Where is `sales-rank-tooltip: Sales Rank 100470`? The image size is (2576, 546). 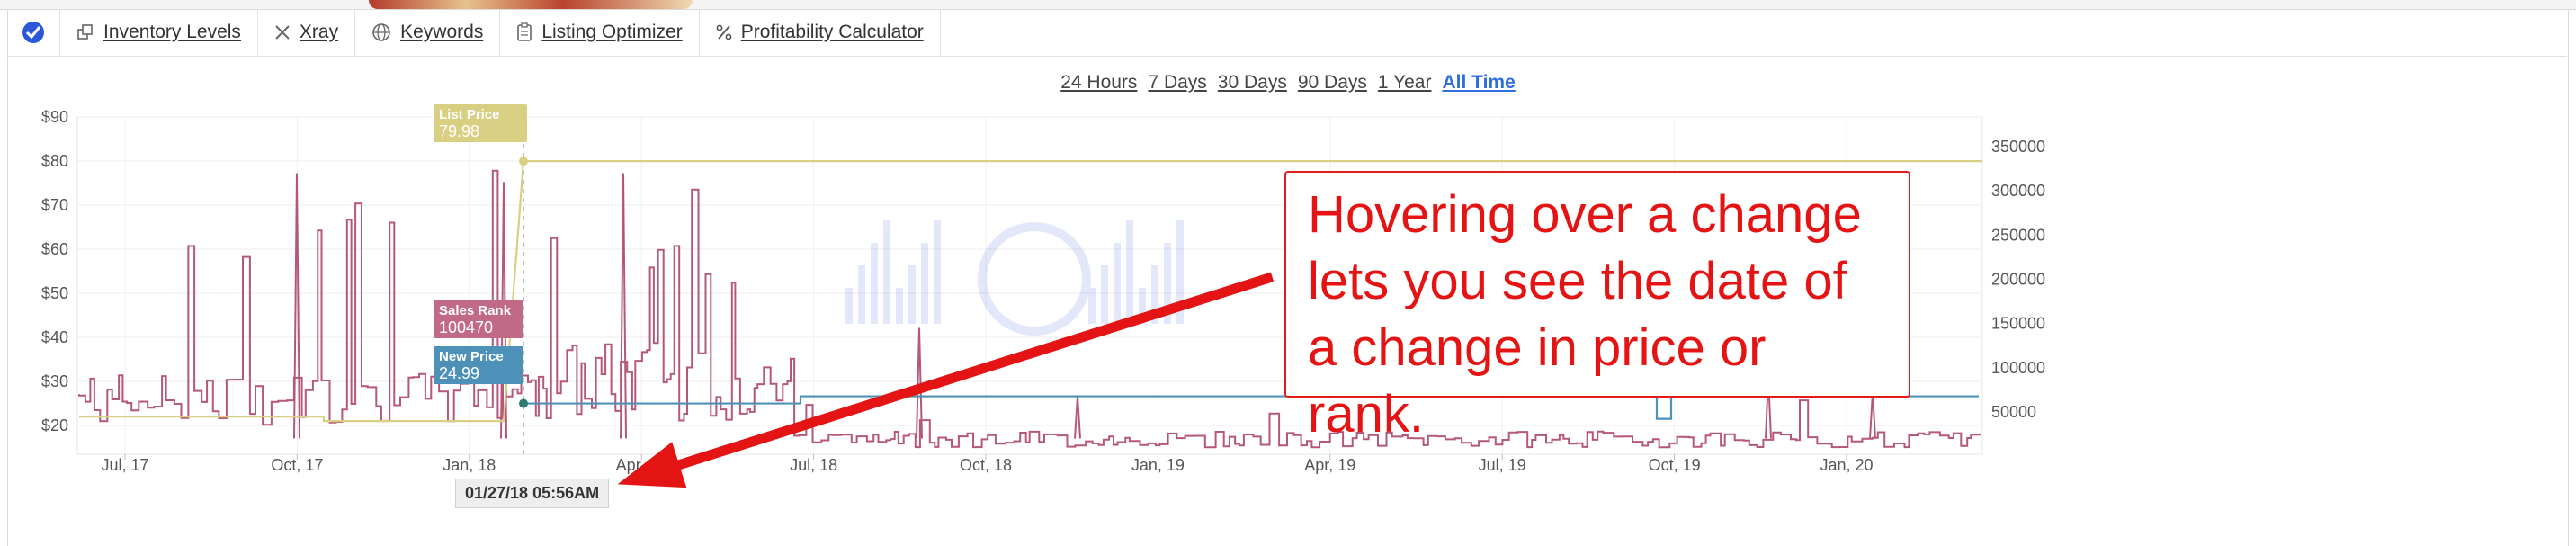 sales-rank-tooltip: Sales Rank 100470 is located at coordinates (478, 319).